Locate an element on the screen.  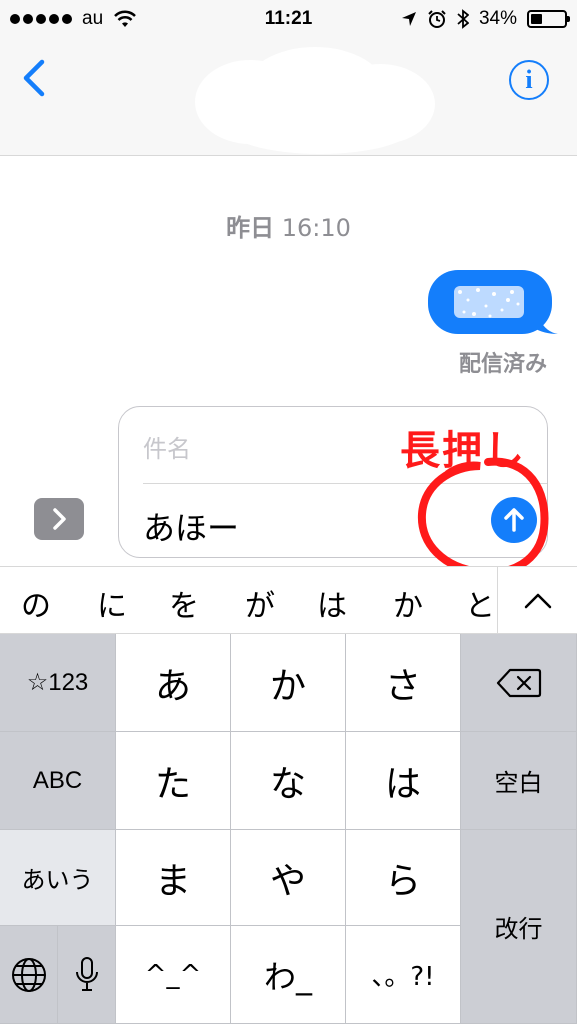
kana-key: あいう is located at coordinates (58, 878).